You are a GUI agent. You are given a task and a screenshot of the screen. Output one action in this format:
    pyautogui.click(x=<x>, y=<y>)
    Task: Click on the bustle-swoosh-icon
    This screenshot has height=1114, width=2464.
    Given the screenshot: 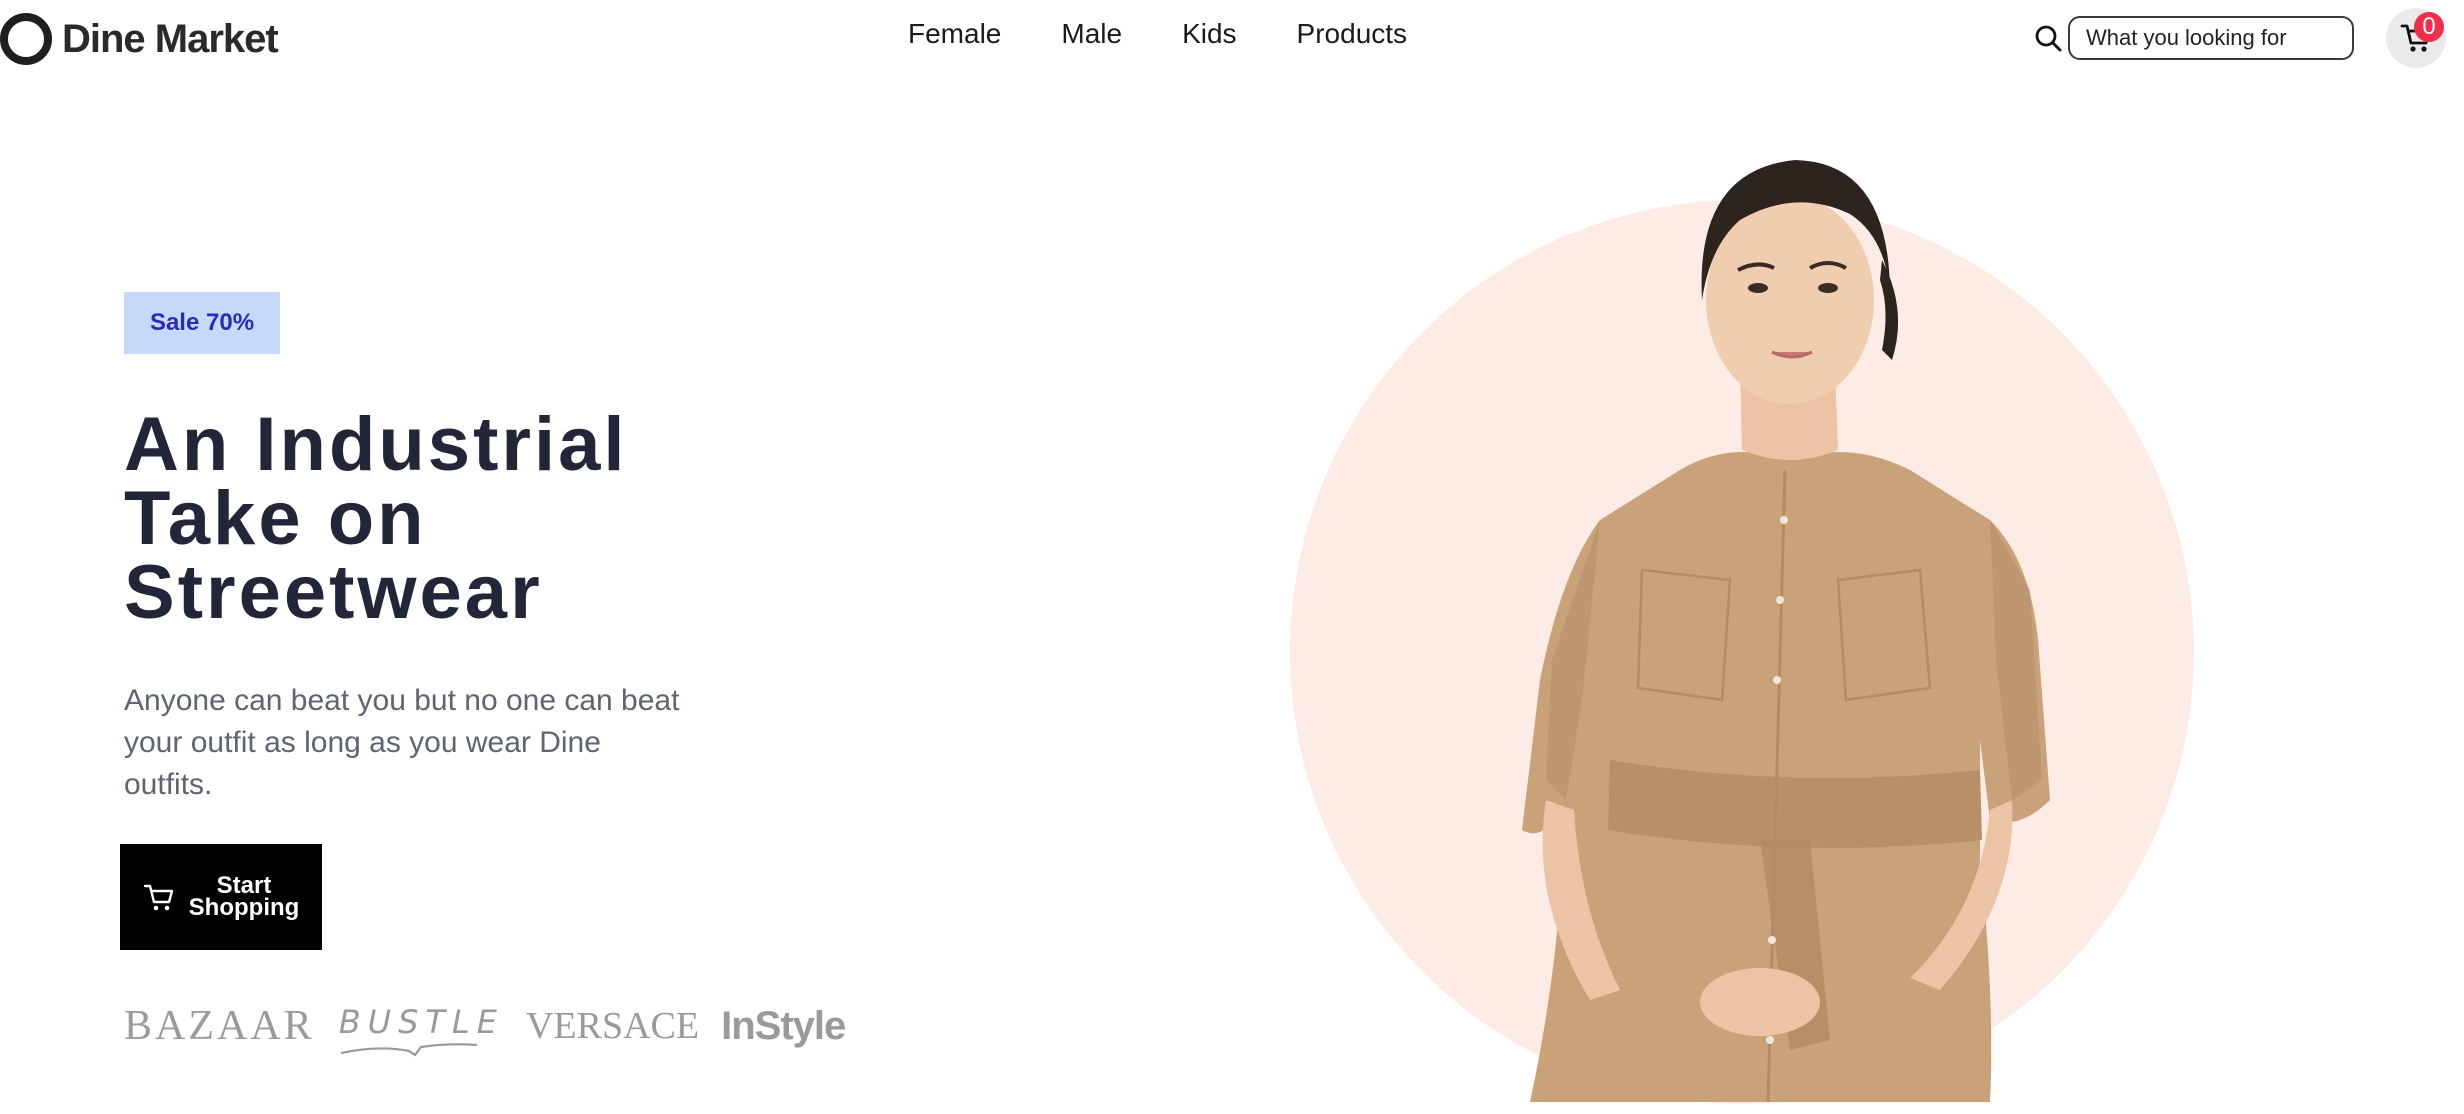 What is the action you would take?
    pyautogui.click(x=408, y=1050)
    